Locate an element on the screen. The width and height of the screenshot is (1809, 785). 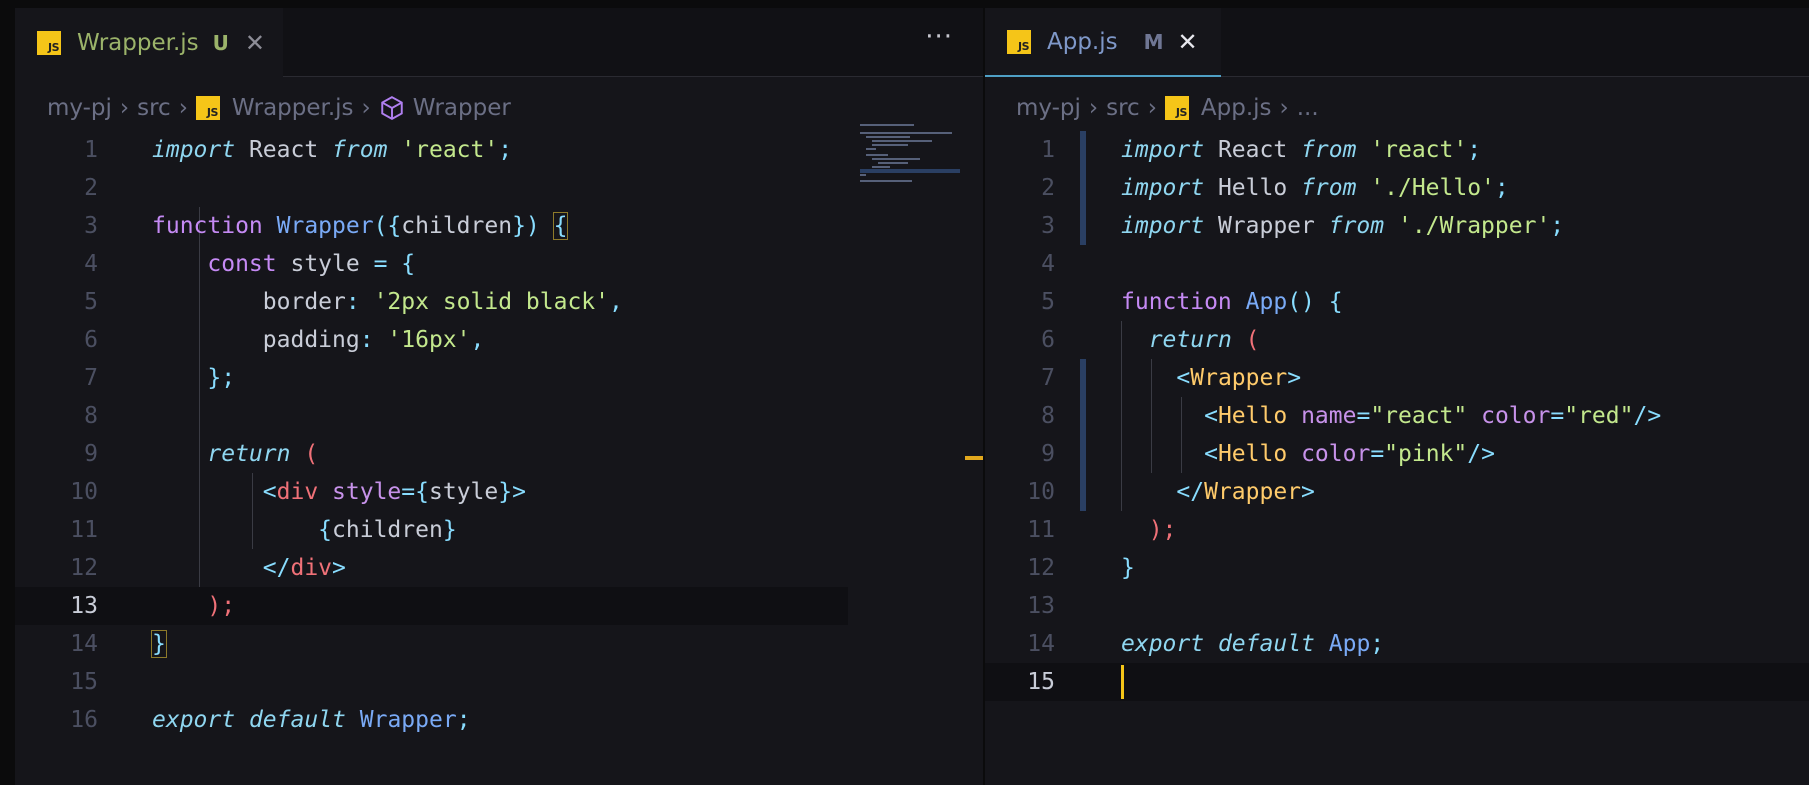
text-cursor is located at coordinates (1122, 682).